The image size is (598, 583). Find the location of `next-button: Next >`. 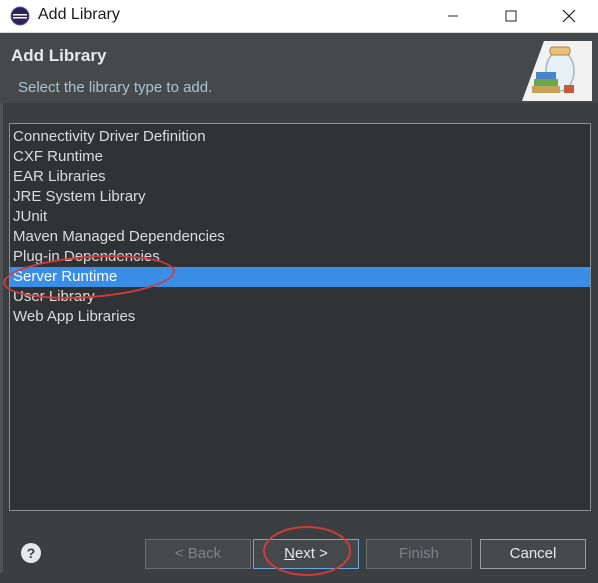

next-button: Next > is located at coordinates (306, 554).